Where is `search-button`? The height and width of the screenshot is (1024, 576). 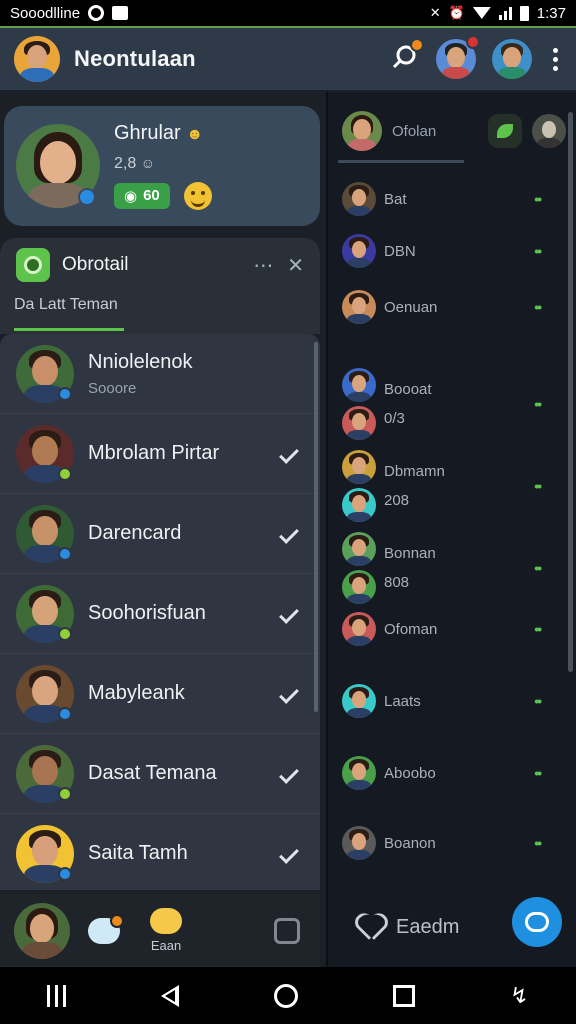 search-button is located at coordinates (407, 57).